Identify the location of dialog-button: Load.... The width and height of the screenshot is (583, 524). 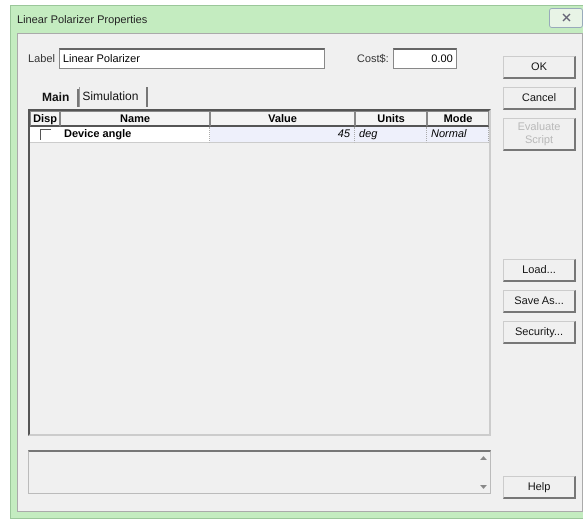
(539, 270).